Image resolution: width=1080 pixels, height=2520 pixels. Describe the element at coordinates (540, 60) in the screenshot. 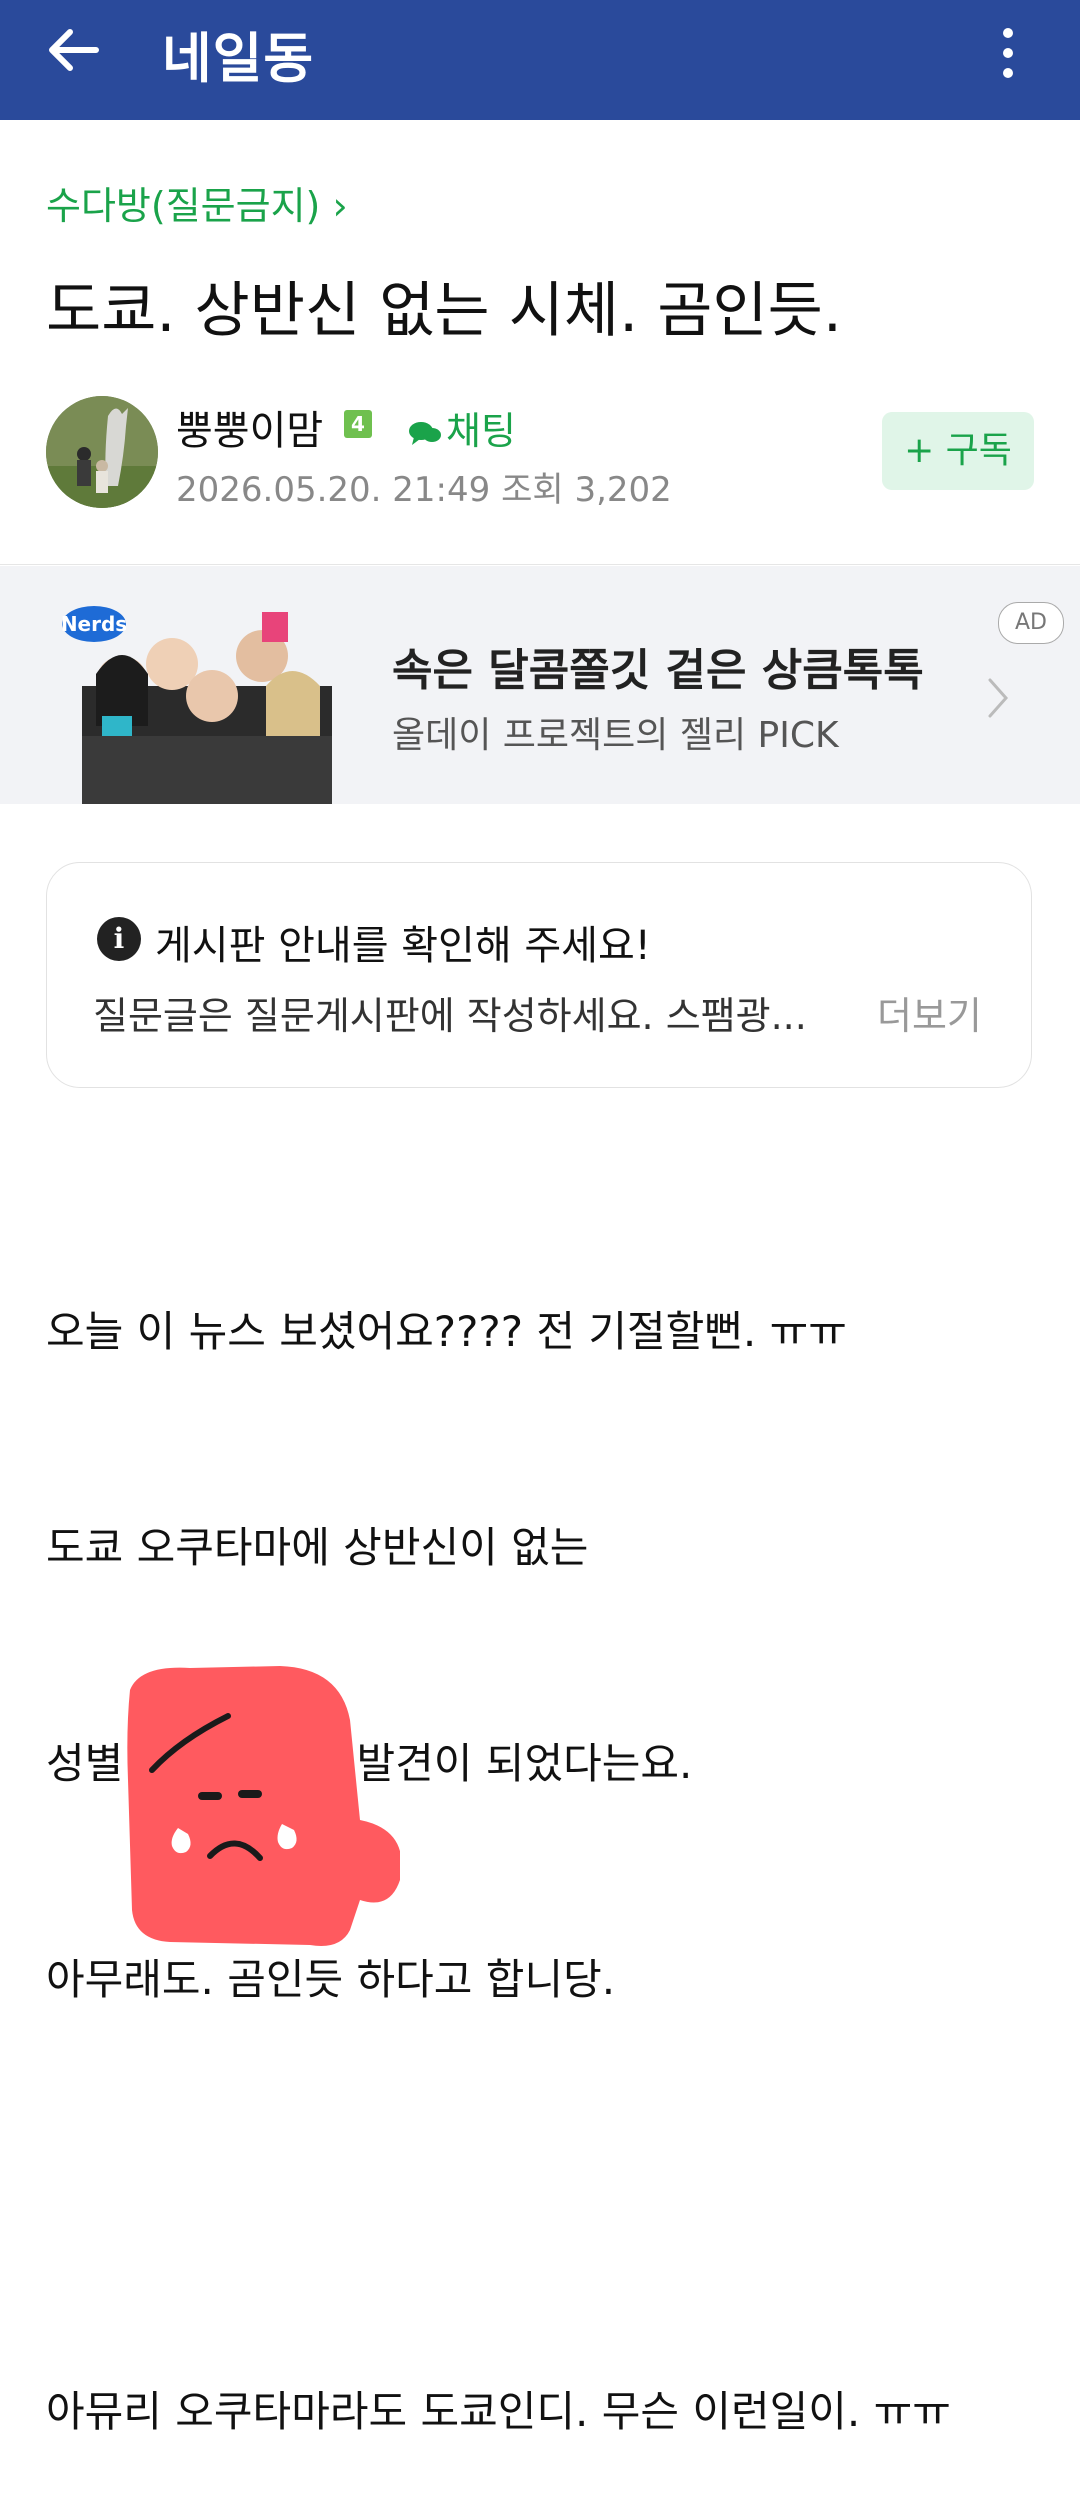

I see `app-bar: 네일동` at that location.